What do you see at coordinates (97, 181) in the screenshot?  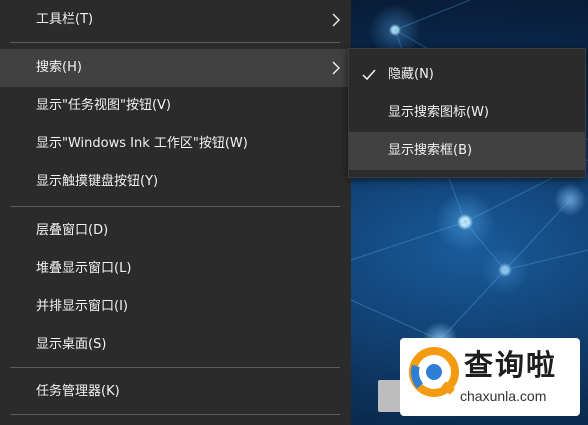 I see `menu-item-label: 显示触摸键盘按钮(Y)` at bounding box center [97, 181].